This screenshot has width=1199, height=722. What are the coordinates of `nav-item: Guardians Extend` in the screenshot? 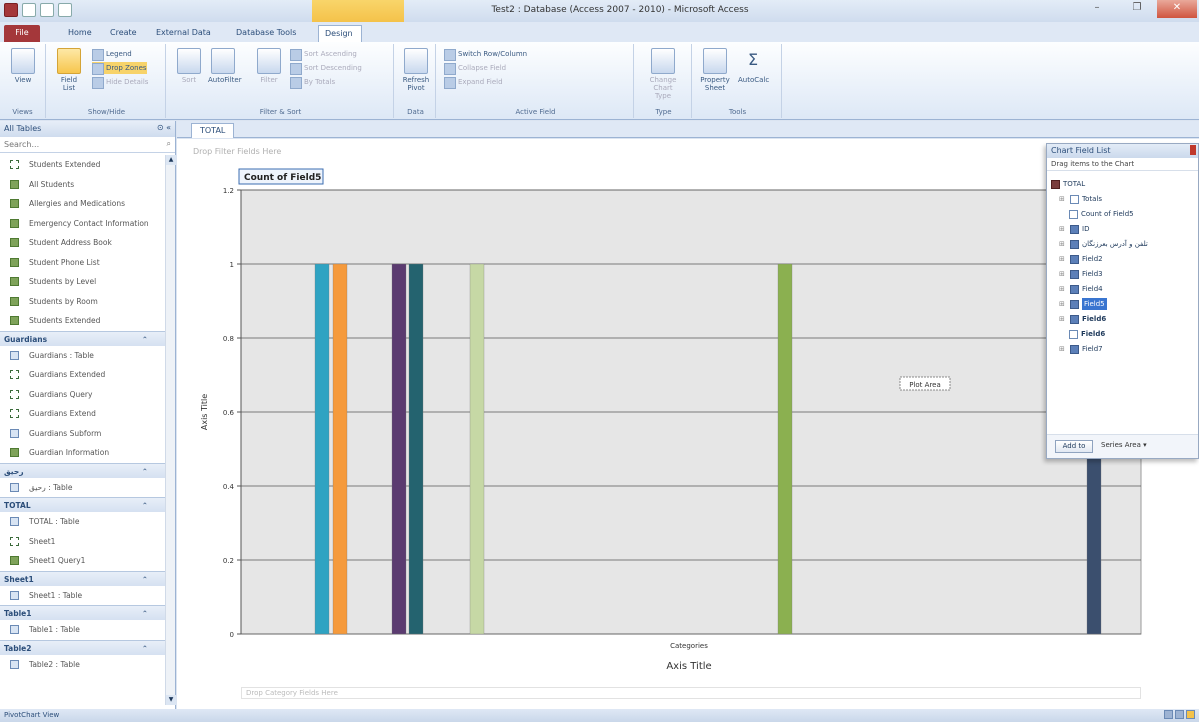 It's located at (83, 414).